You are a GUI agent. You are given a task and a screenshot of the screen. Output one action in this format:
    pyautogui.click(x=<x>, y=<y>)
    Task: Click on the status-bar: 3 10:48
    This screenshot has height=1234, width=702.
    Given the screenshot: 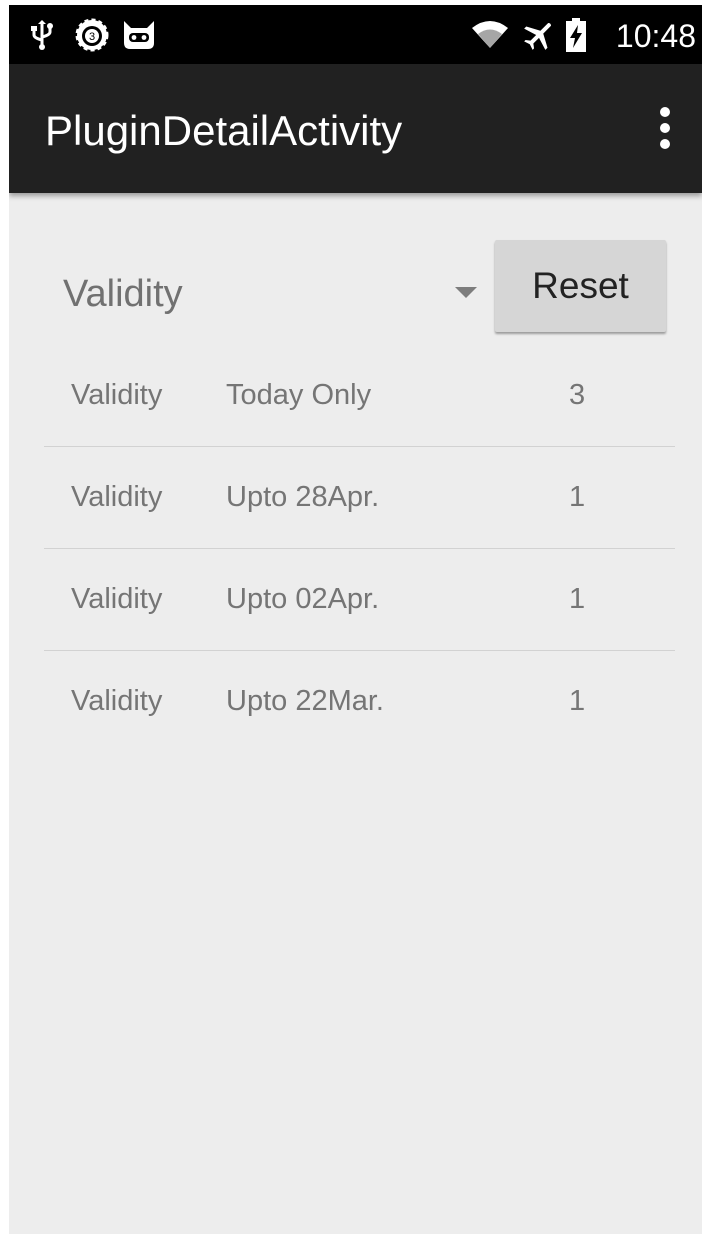 What is the action you would take?
    pyautogui.click(x=355, y=34)
    